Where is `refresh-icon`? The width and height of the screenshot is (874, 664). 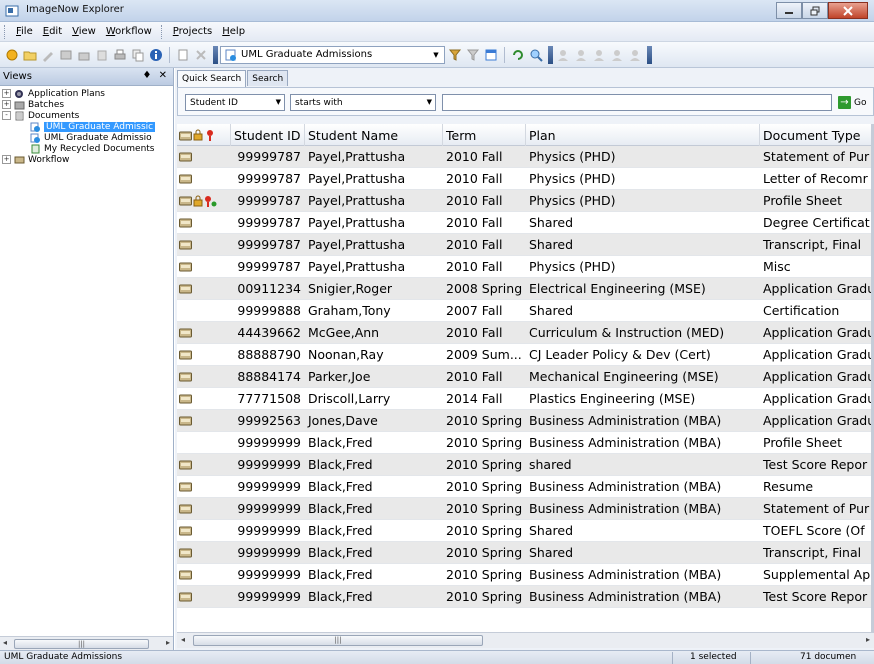 refresh-icon is located at coordinates (518, 55).